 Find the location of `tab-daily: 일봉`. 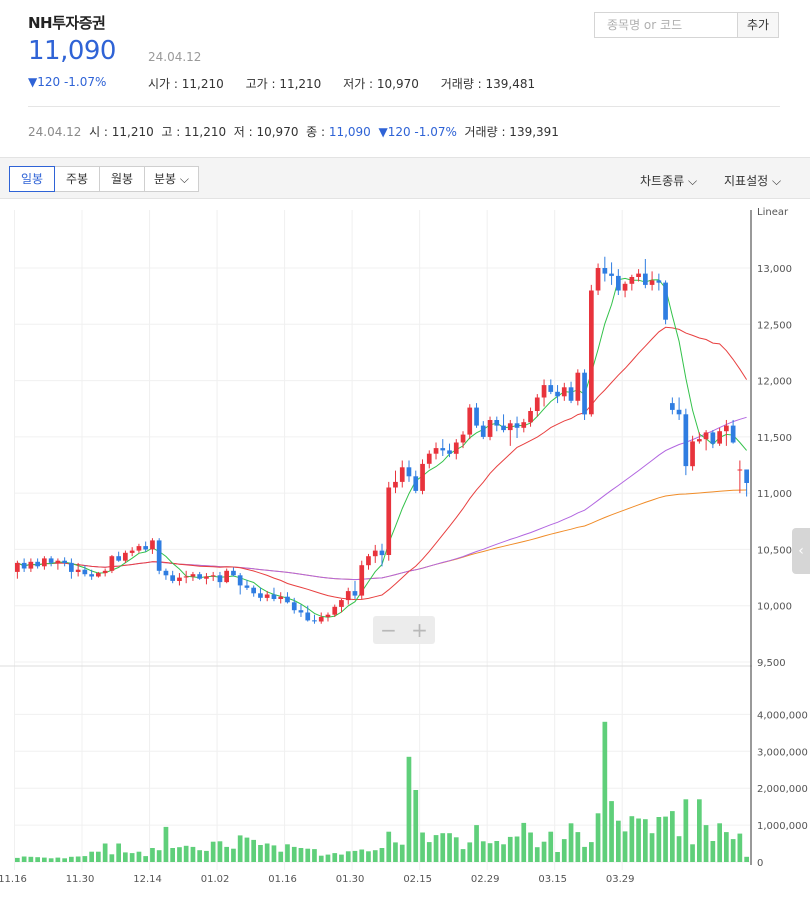

tab-daily: 일봉 is located at coordinates (32, 179).